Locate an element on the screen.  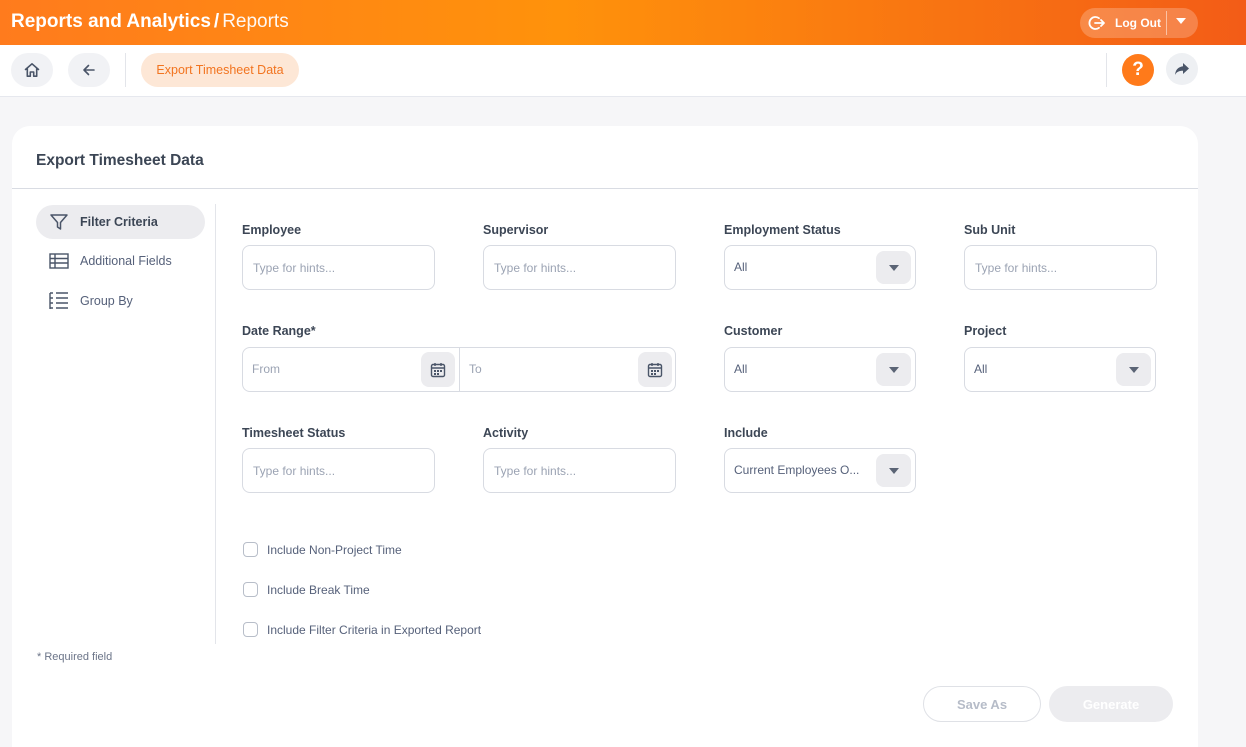
non-project-time-checkbox-row: Include Non-Project Time is located at coordinates (322, 549).